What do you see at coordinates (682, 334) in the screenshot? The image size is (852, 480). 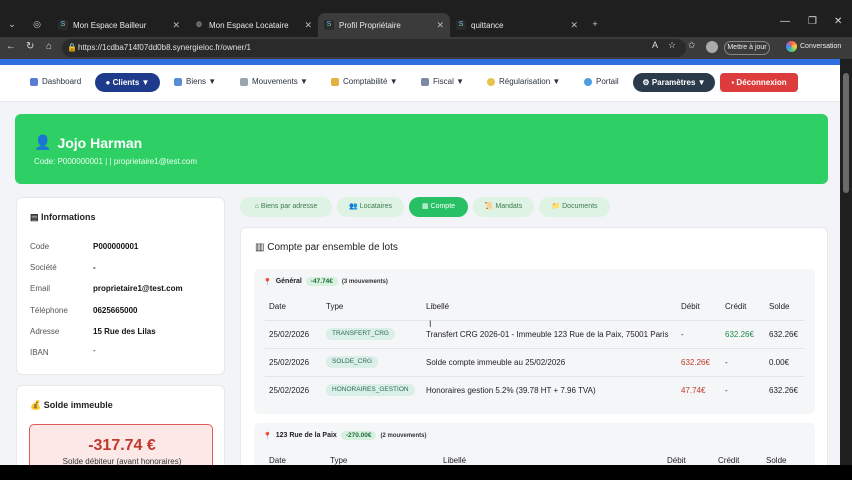 I see `cell-debit: -` at bounding box center [682, 334].